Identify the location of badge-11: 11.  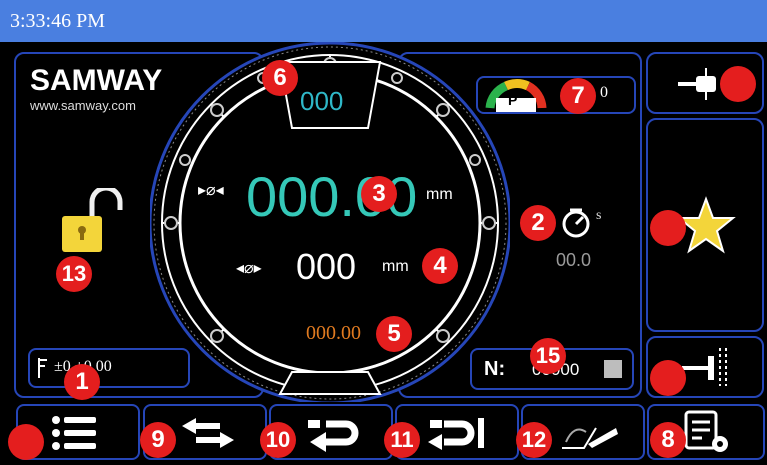
(402, 440).